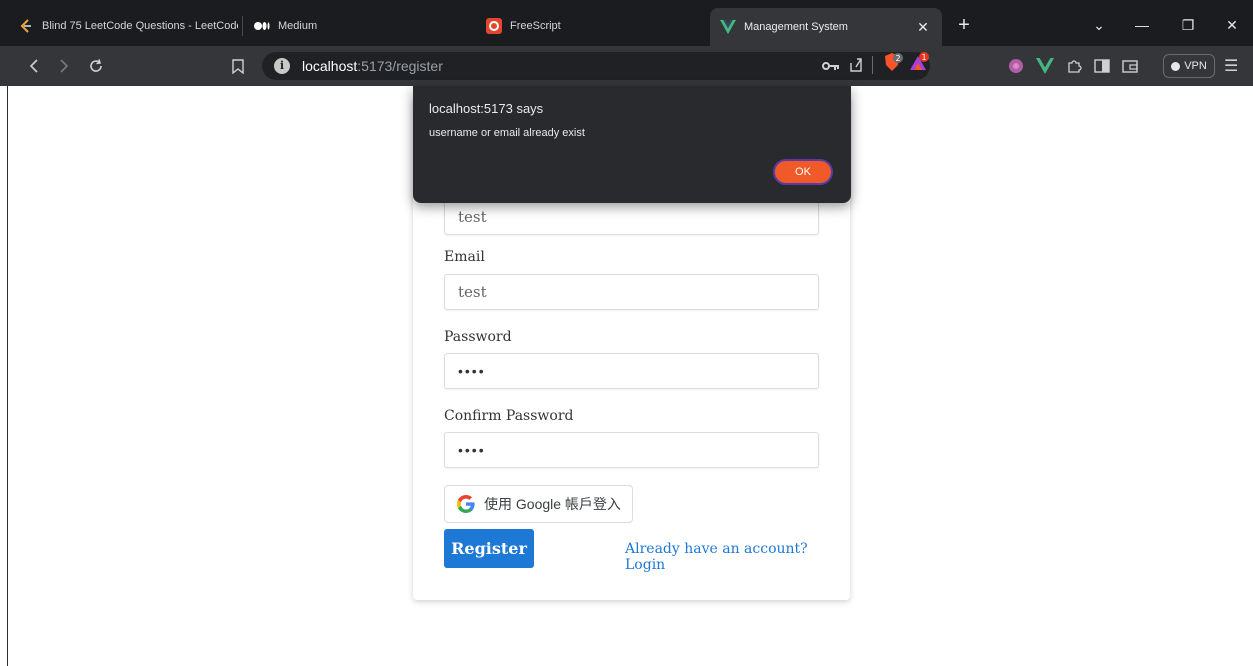 This screenshot has height=666, width=1253. I want to click on username-value: test, so click(472, 217).